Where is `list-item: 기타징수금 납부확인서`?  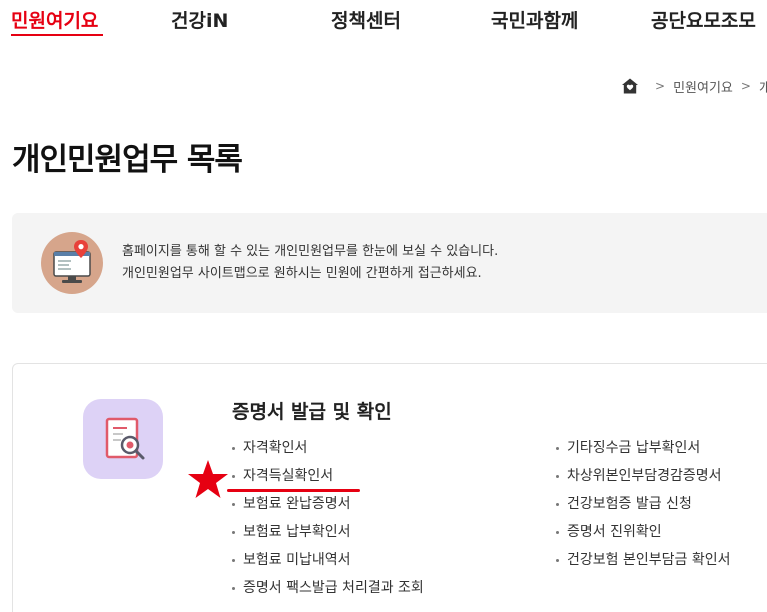 list-item: 기타징수금 납부확인서 is located at coordinates (643, 448).